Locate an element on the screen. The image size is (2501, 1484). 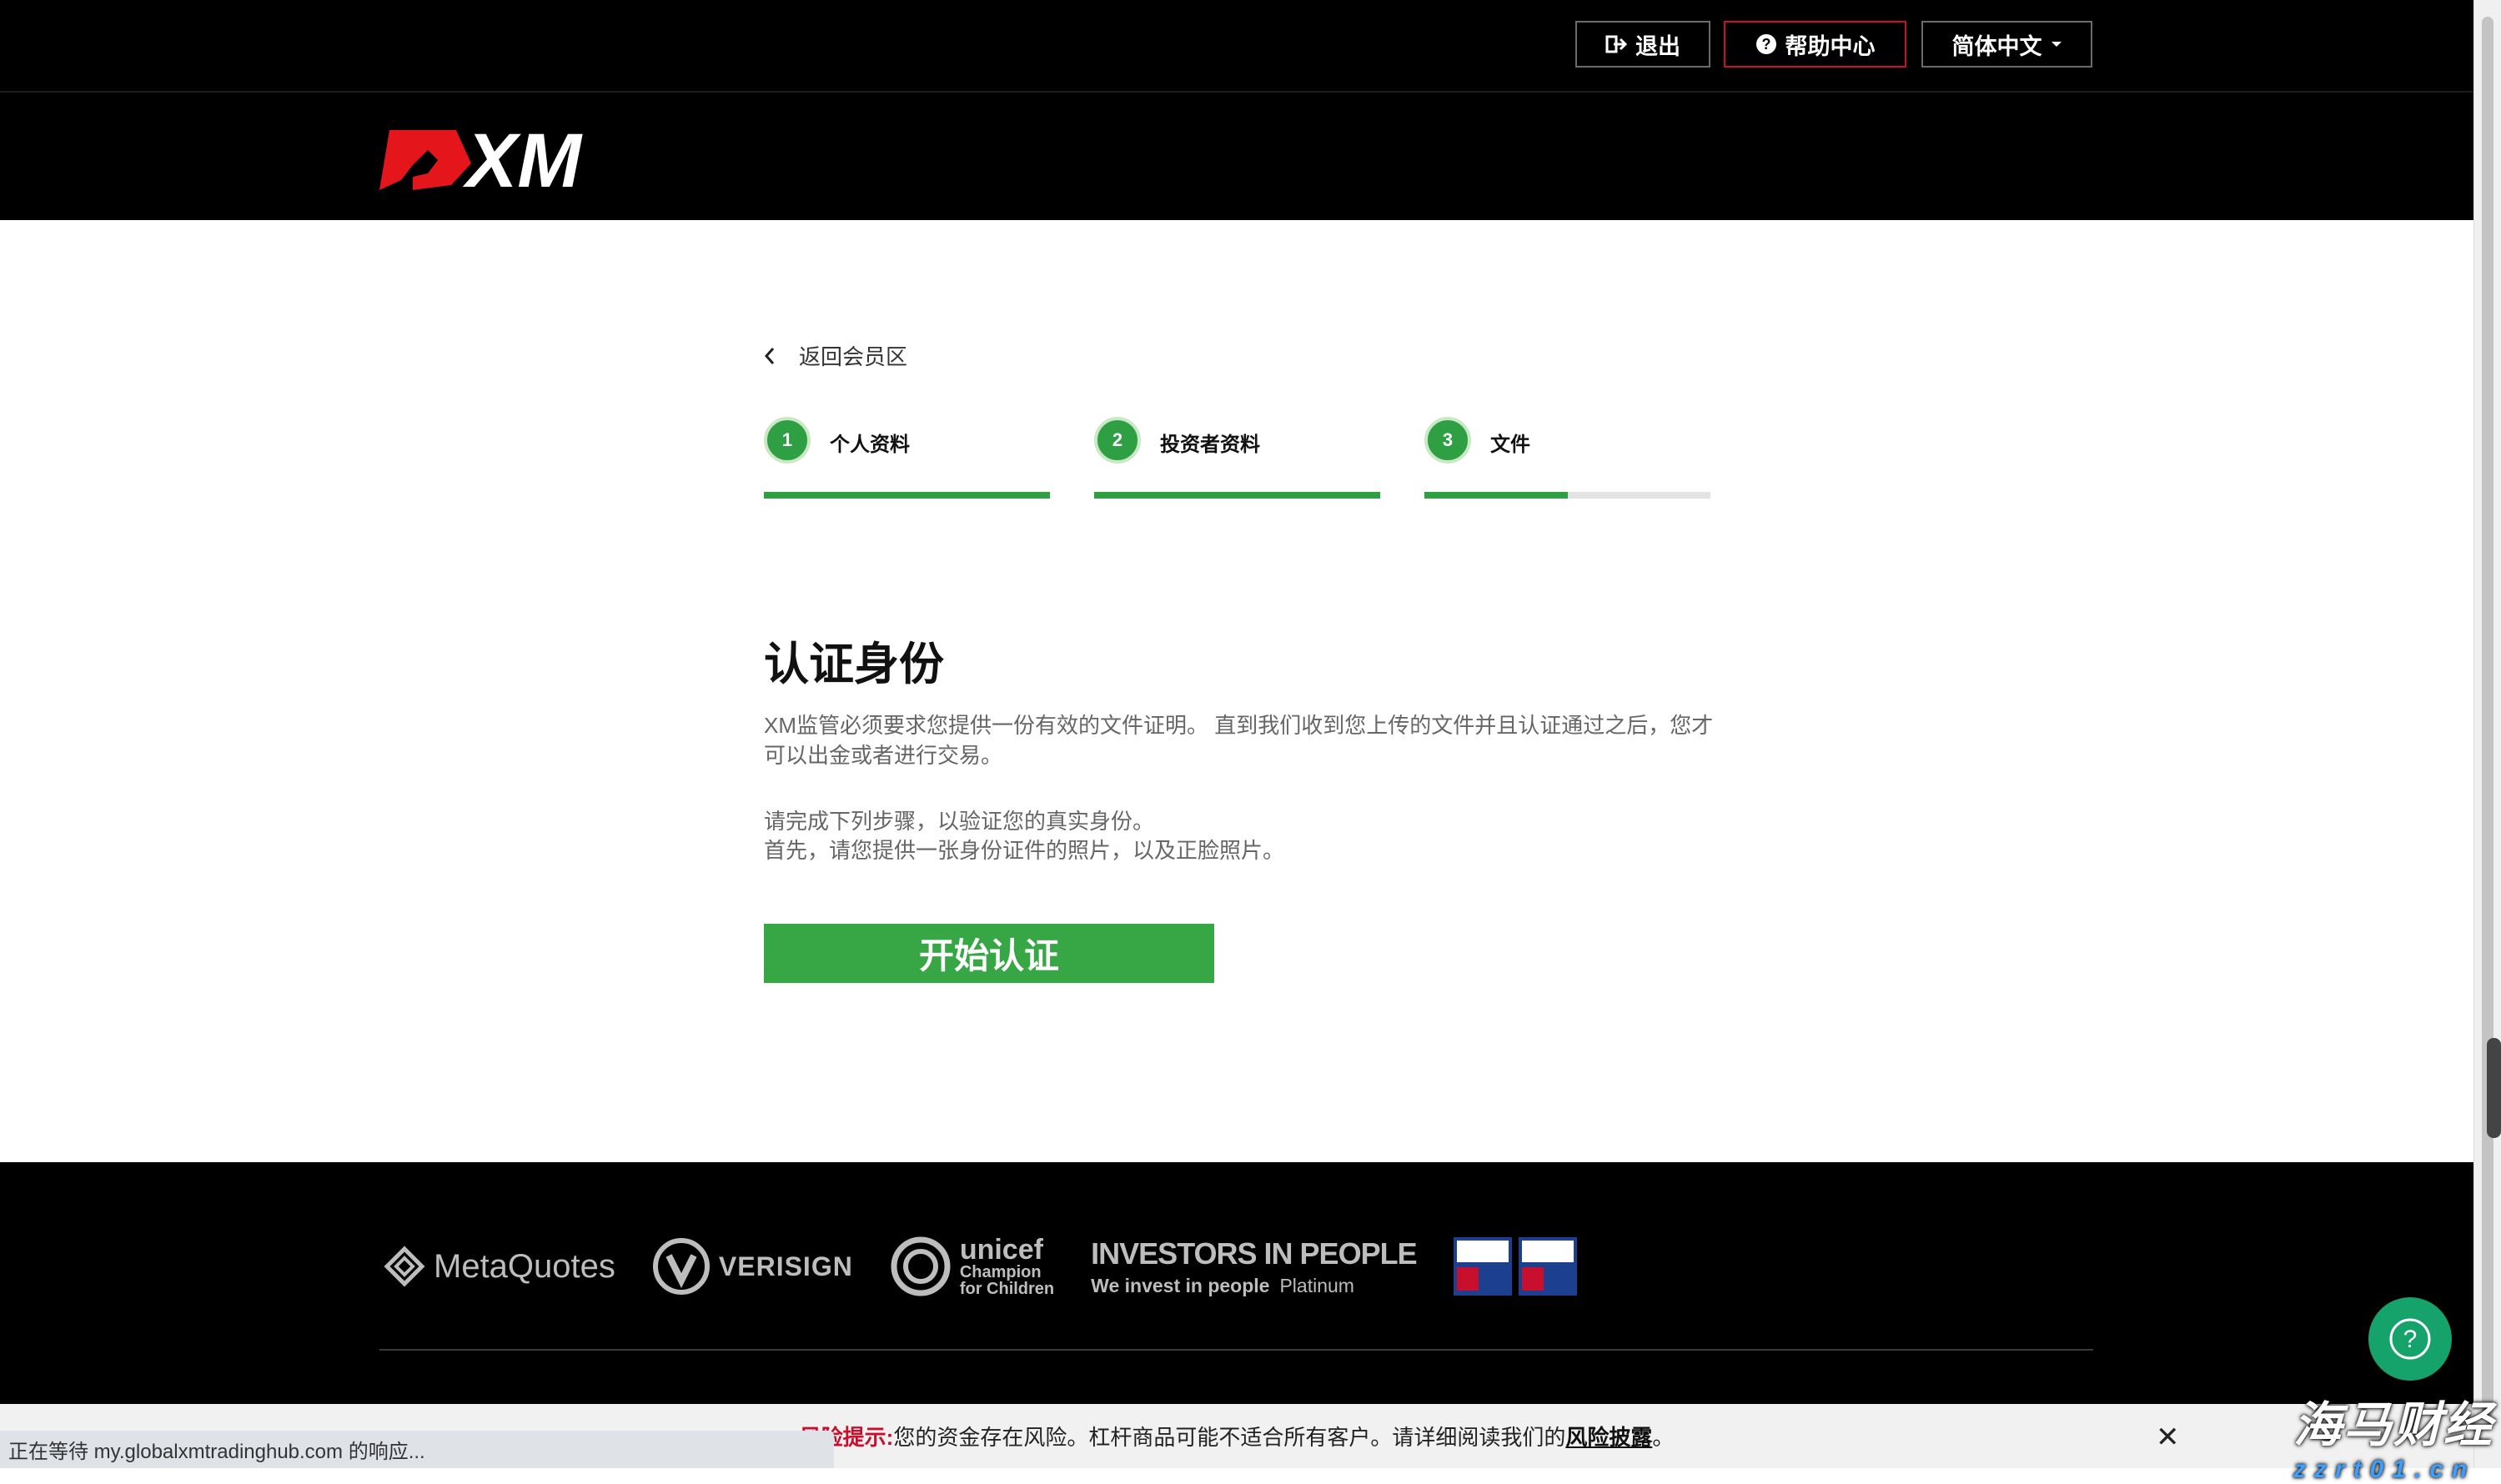
step-number: 1 is located at coordinates (787, 440).